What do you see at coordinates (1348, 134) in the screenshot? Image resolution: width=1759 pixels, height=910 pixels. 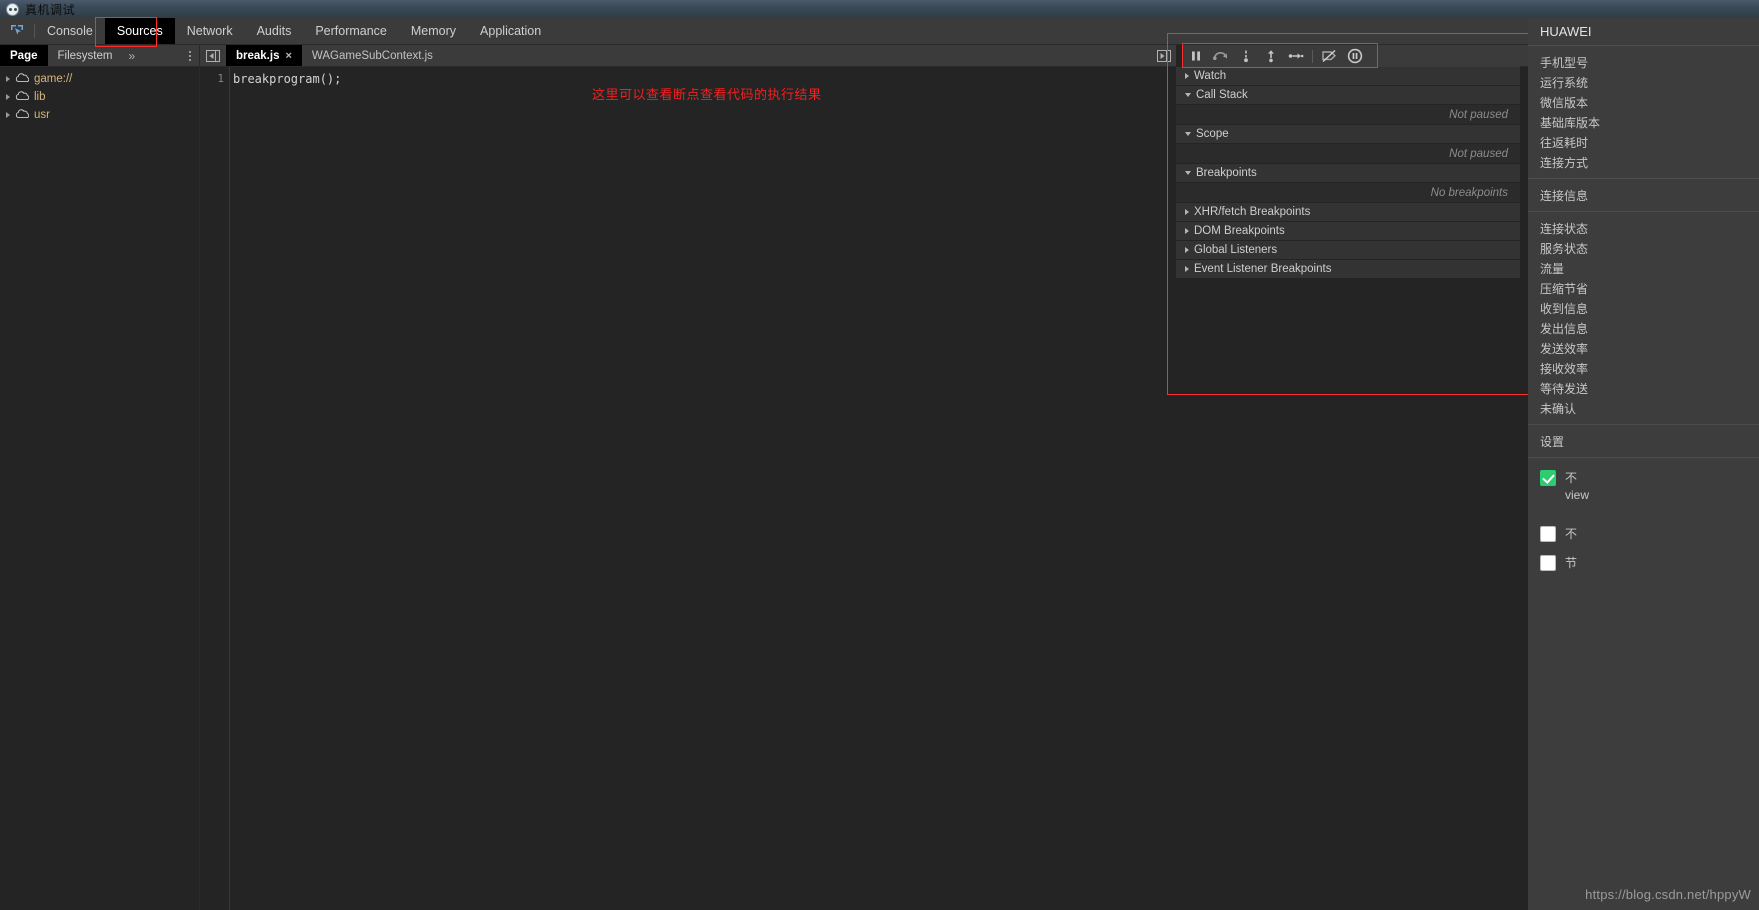 I see `section-scope: Scope` at bounding box center [1348, 134].